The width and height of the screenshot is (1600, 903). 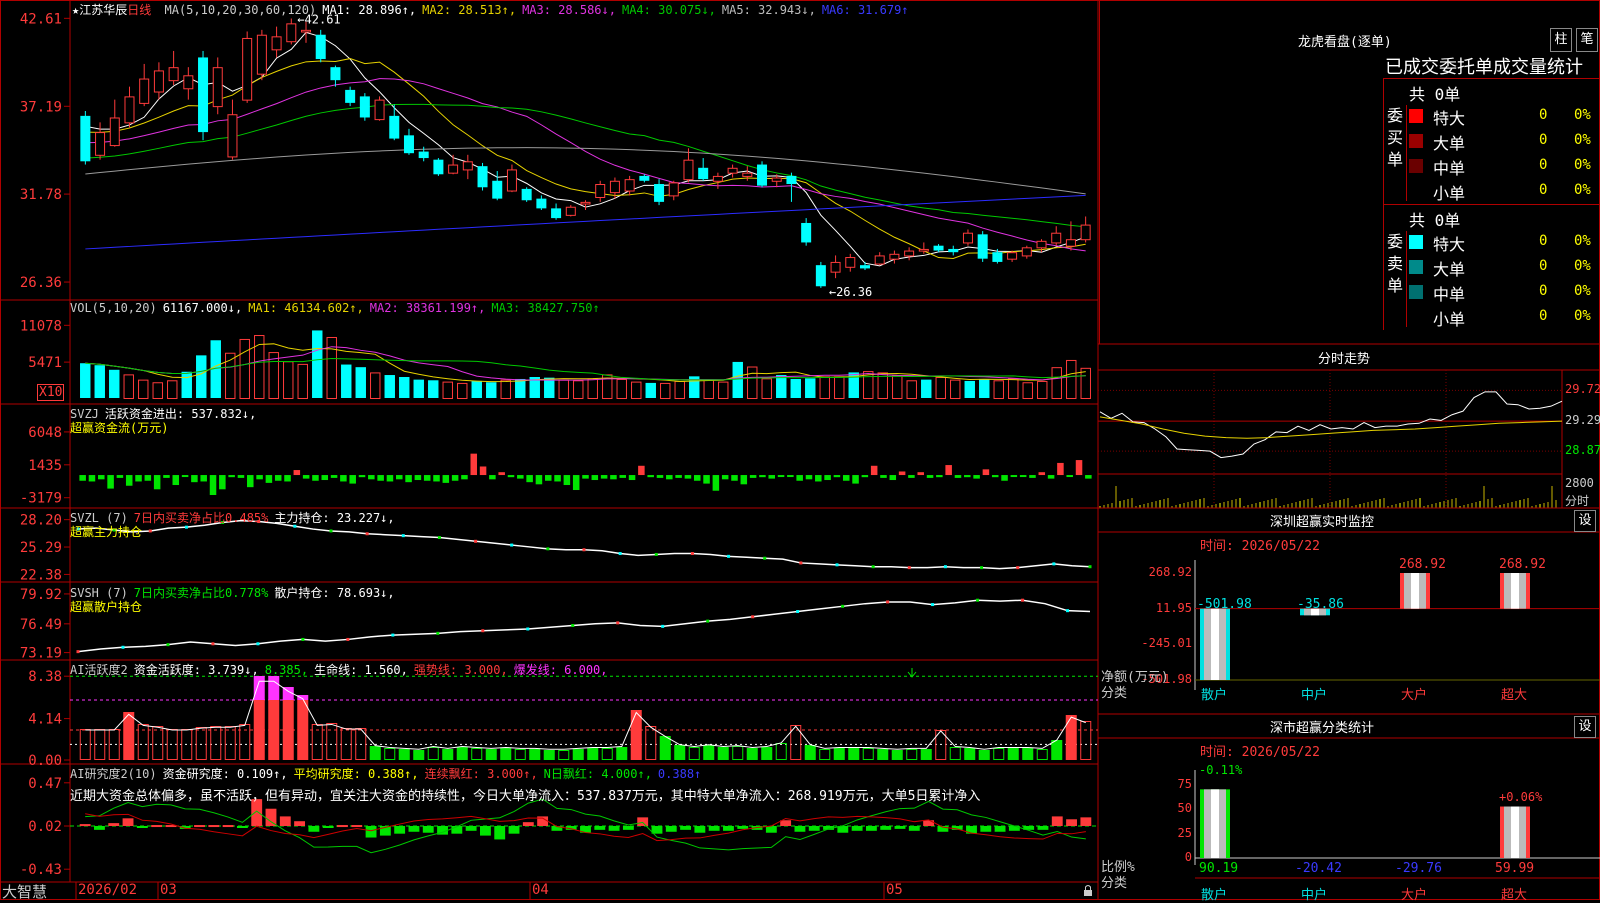 I want to click on vol-y-tick-label: 5471, so click(x=45, y=363).